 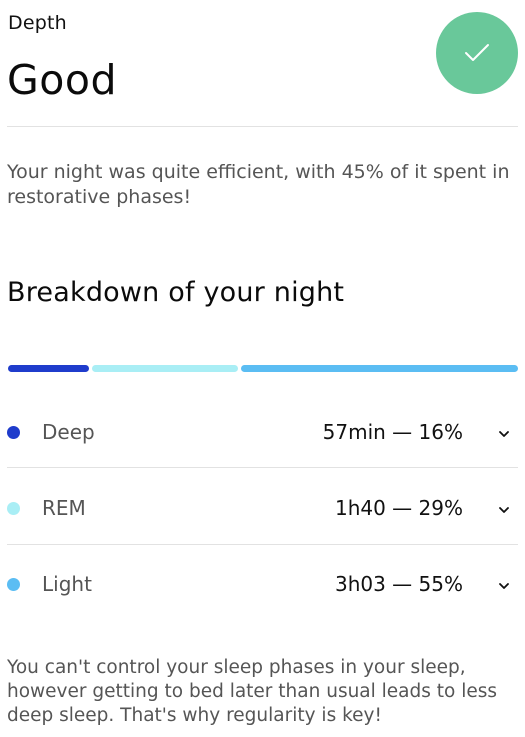 What do you see at coordinates (13, 508) in the screenshot?
I see `rem-dot` at bounding box center [13, 508].